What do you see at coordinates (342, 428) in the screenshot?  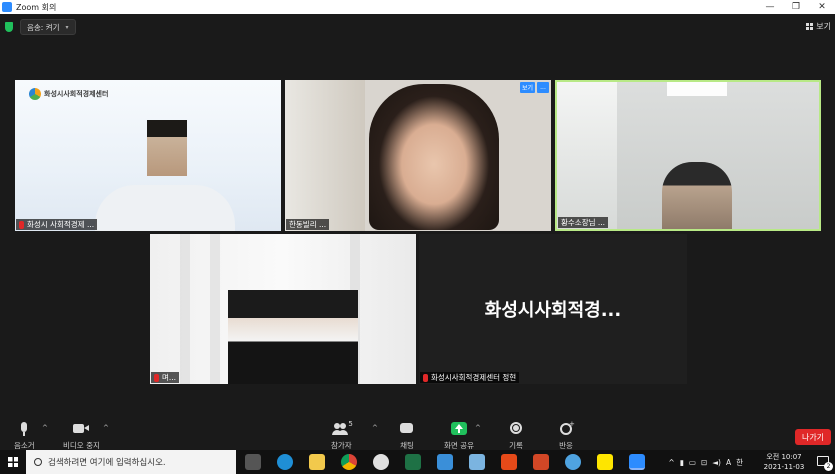 I see `participants-icon: 5` at bounding box center [342, 428].